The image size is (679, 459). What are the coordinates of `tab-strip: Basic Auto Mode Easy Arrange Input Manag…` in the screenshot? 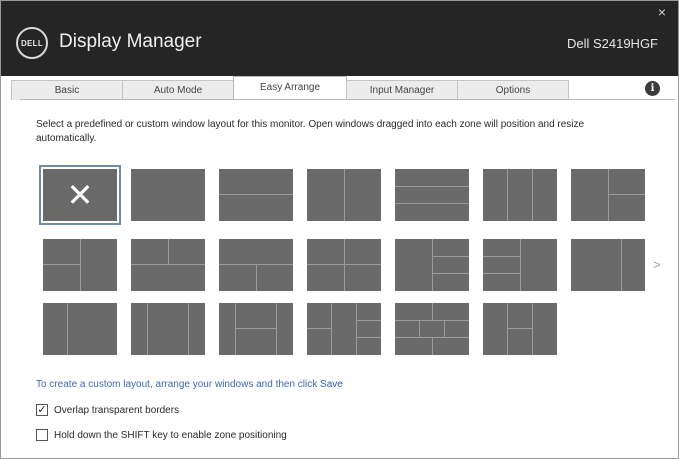 It's located at (339, 88).